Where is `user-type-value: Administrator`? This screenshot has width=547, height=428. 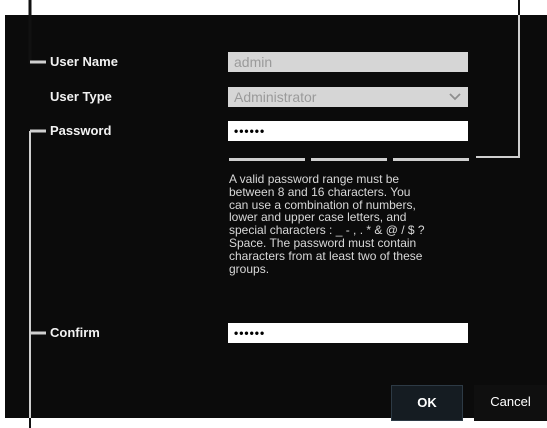
user-type-value: Administrator is located at coordinates (275, 97).